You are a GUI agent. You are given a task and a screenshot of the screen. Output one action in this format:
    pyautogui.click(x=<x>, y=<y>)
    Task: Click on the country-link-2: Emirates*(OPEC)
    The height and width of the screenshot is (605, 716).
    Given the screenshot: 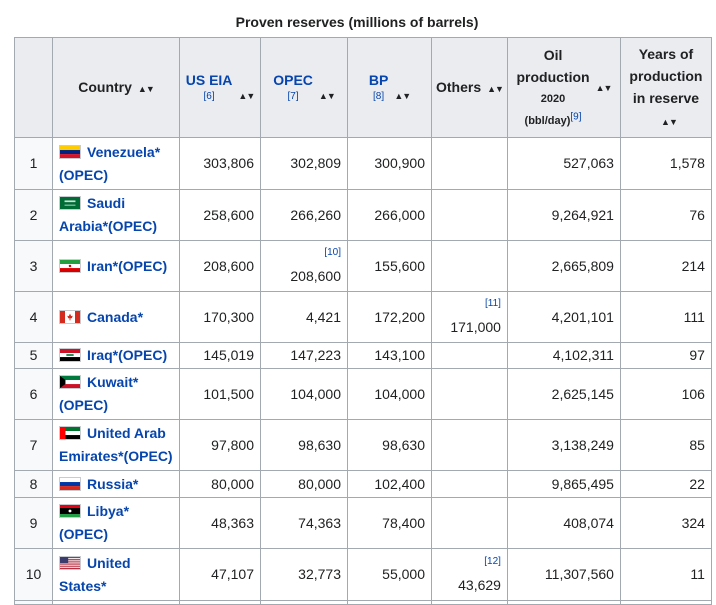 What is the action you would take?
    pyautogui.click(x=116, y=456)
    